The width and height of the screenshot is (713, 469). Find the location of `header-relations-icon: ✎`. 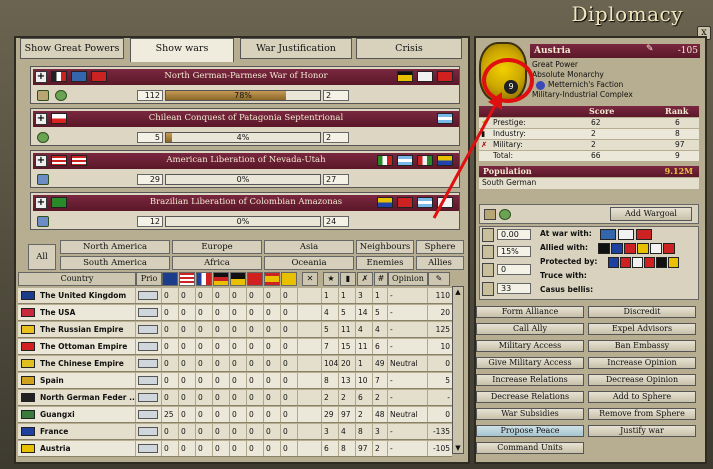

header-relations-icon: ✎ is located at coordinates (439, 279).